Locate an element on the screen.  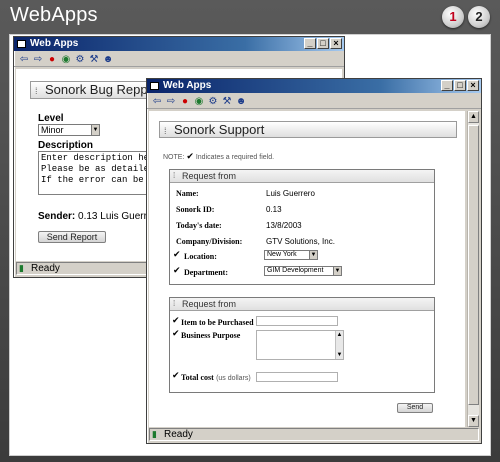
location-select: New York ▼ is located at coordinates (291, 255).